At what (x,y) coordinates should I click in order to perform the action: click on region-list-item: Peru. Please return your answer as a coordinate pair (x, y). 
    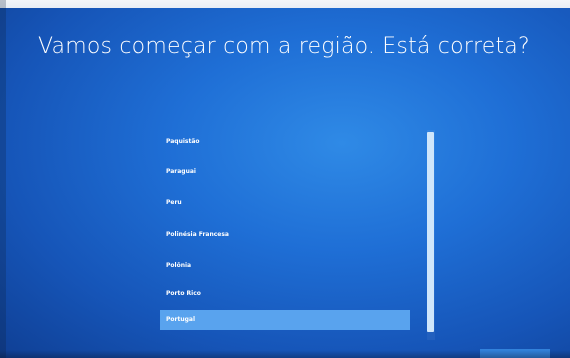
    Looking at the image, I should click on (285, 203).